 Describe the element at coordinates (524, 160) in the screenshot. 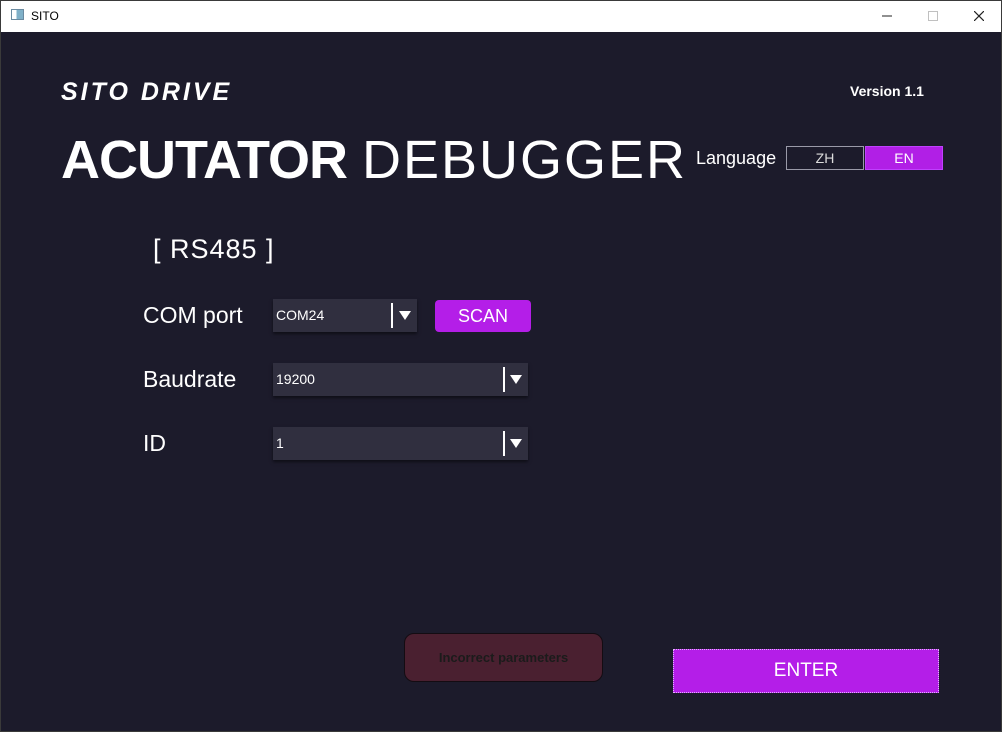

I see `headline-light: DEBUGGER` at that location.